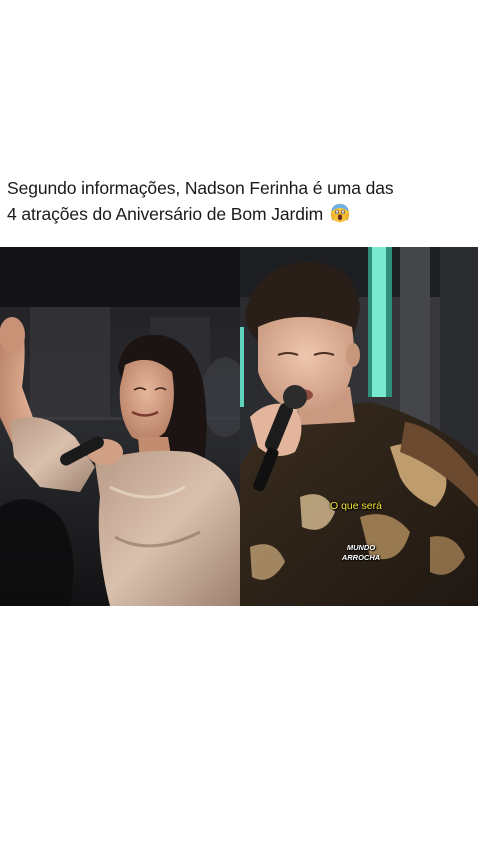 The image size is (478, 850). What do you see at coordinates (361, 547) in the screenshot?
I see `watermark-line-1: MUNDO` at bounding box center [361, 547].